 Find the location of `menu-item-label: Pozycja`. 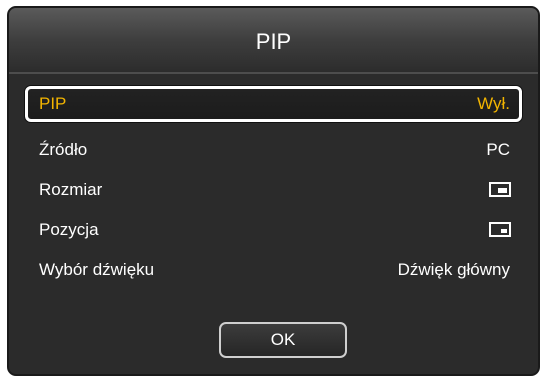

menu-item-label: Pozycja is located at coordinates (69, 229).